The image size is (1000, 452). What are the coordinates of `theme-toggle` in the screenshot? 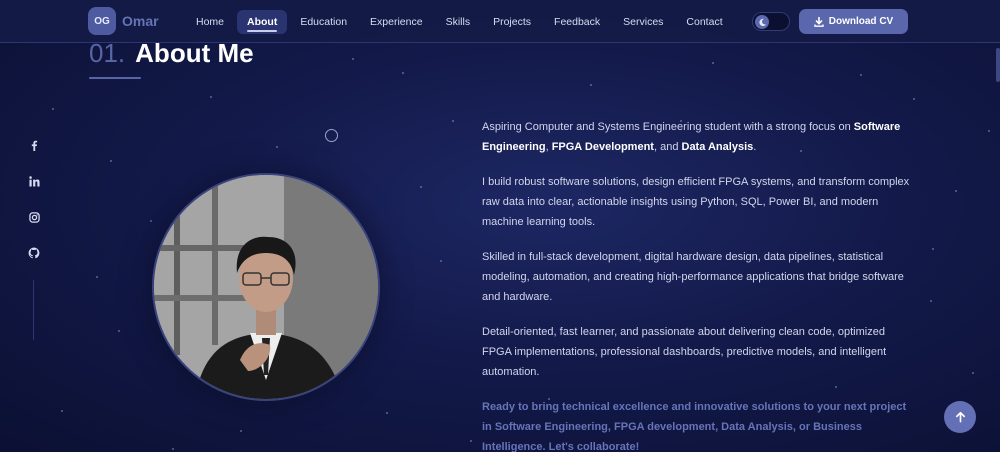 It's located at (771, 21).